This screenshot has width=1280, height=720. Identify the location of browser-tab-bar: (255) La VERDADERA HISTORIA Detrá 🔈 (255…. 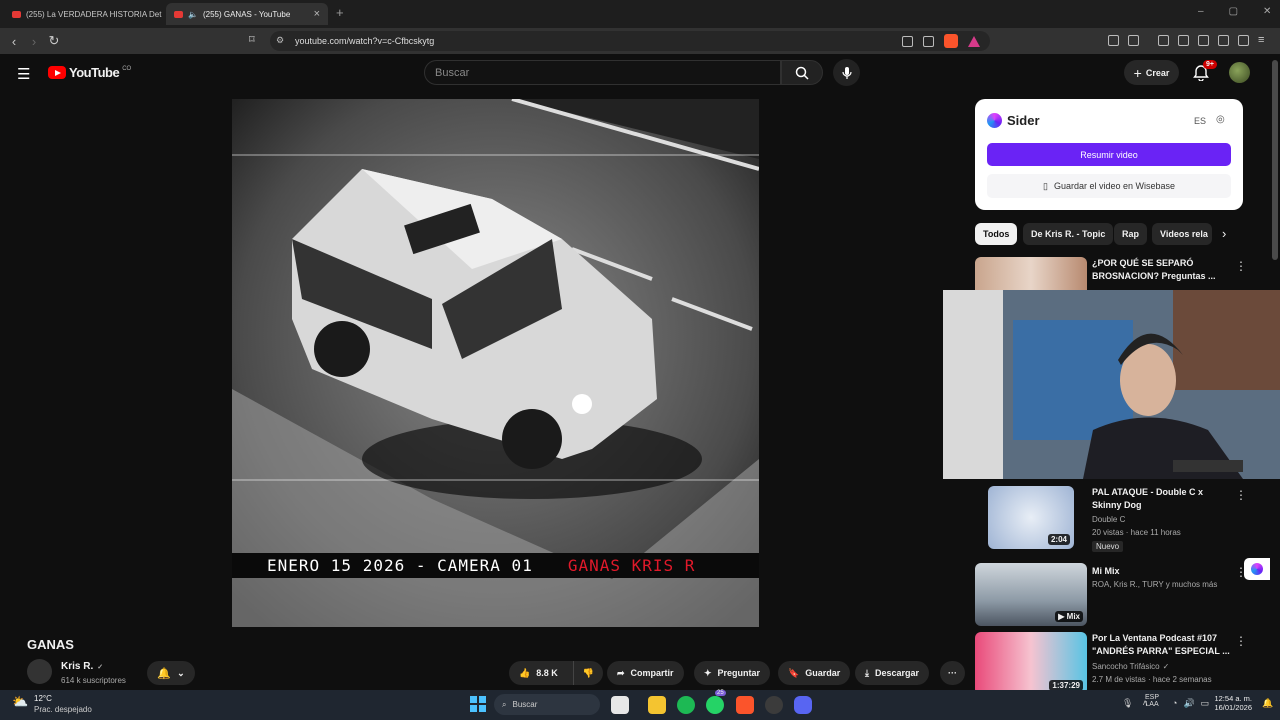
(640, 14).